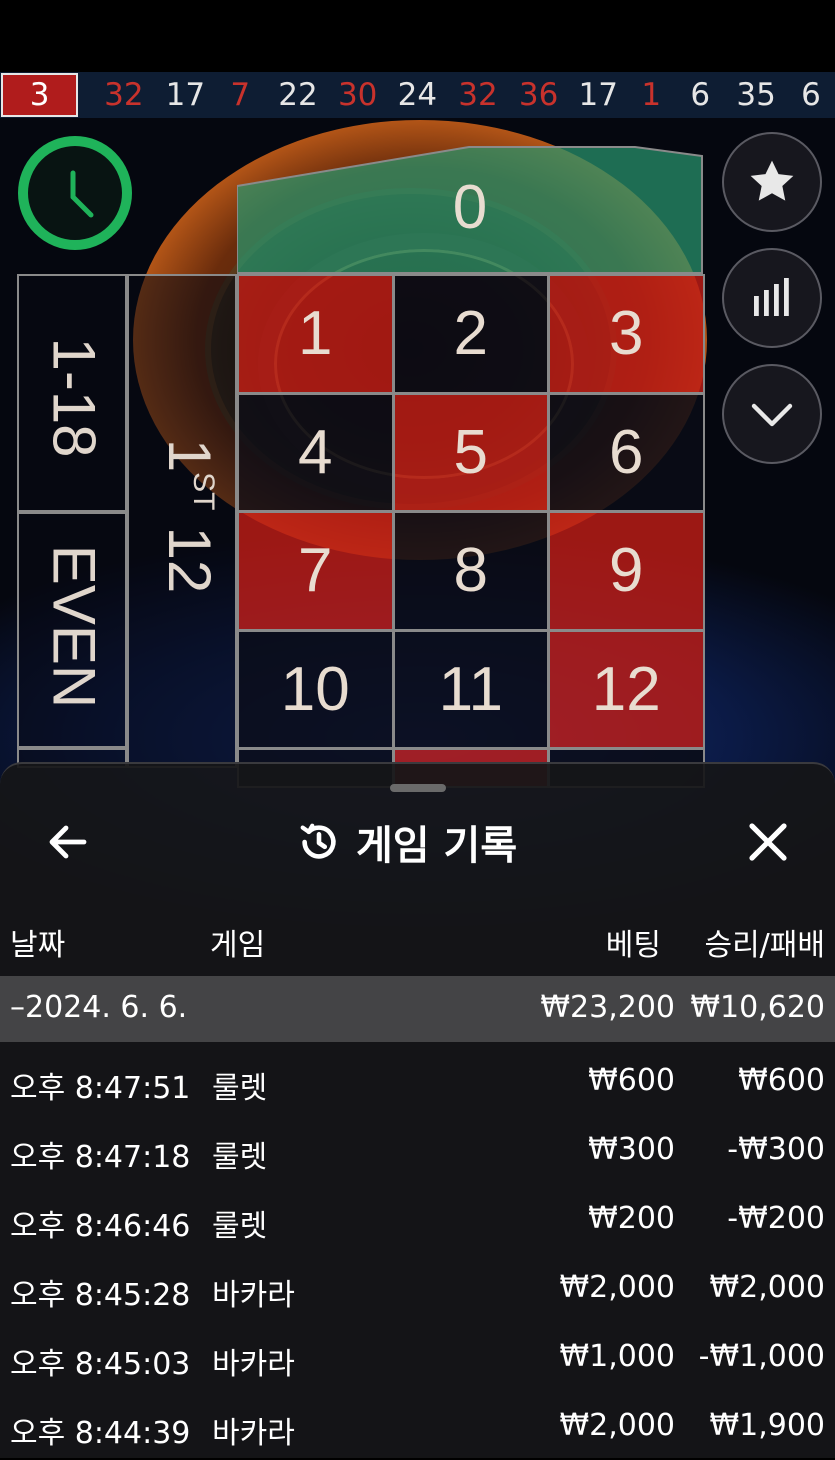 The width and height of the screenshot is (835, 1460). I want to click on number-cell: 10, so click(315, 689).